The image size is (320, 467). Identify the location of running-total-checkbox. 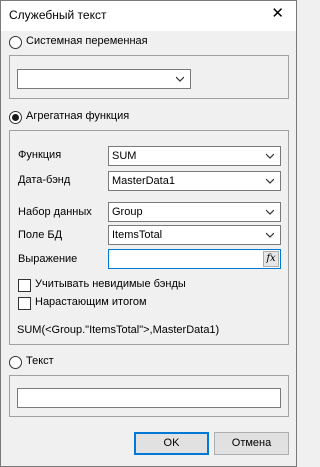
(24, 303).